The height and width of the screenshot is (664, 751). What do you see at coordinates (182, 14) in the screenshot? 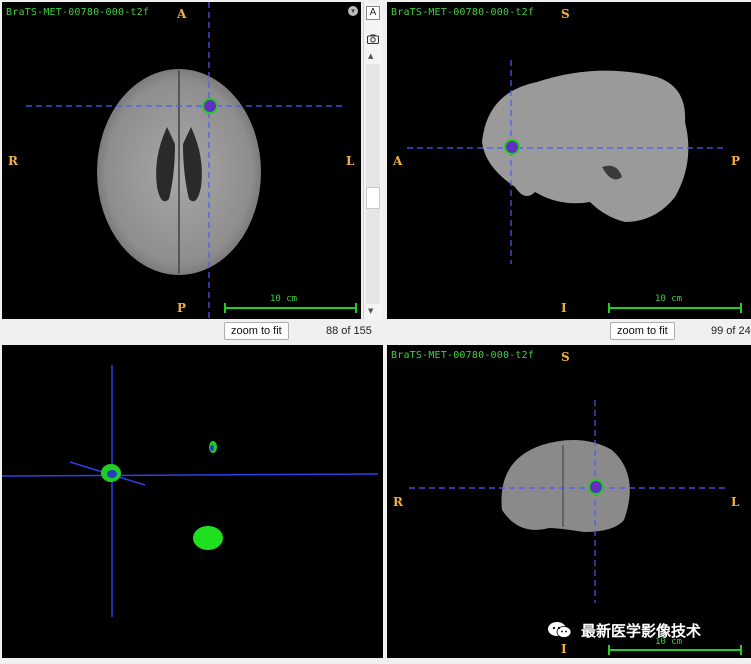
I see `axial-orient-top: A` at bounding box center [182, 14].